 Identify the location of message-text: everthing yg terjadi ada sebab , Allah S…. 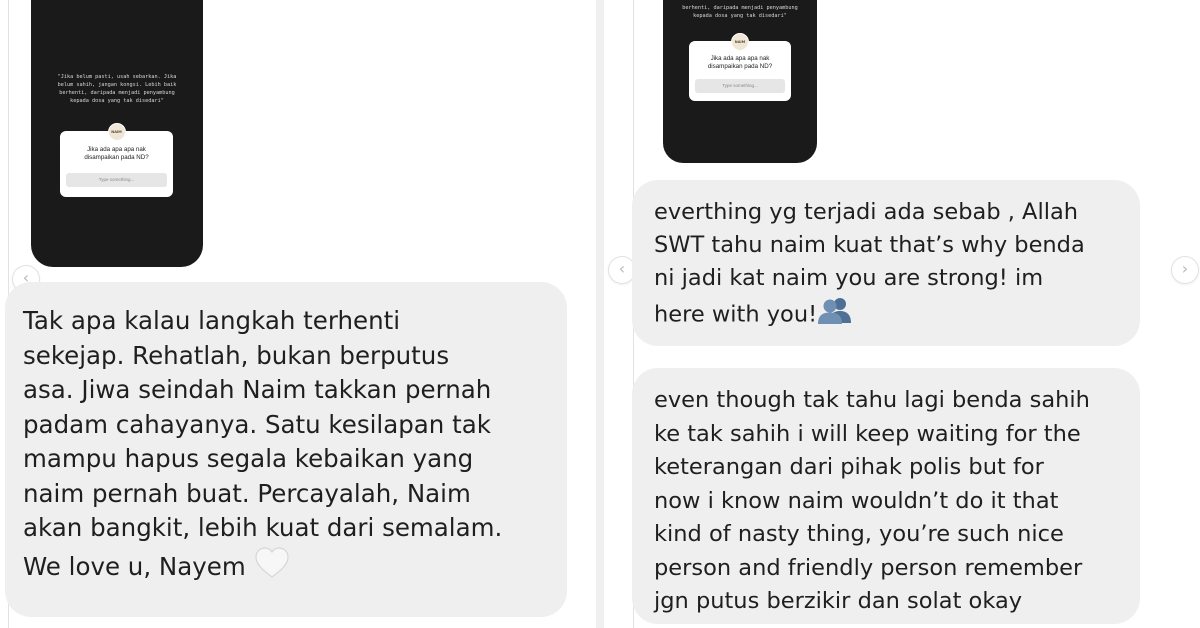
(869, 265).